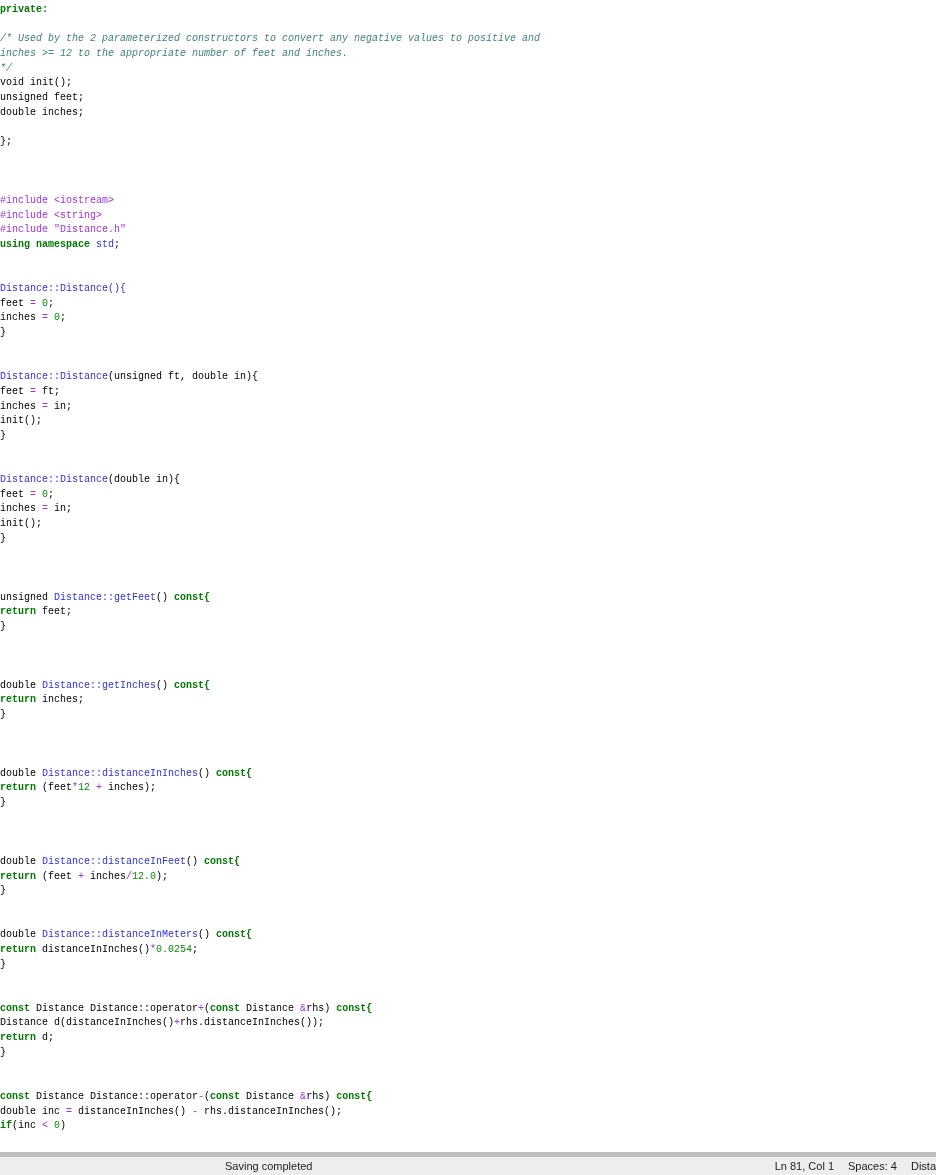 This screenshot has height=1175, width=936. What do you see at coordinates (187, 1008) in the screenshot?
I see `code-line: const Distance Distance::operator+(const Distance &rhs) const{` at bounding box center [187, 1008].